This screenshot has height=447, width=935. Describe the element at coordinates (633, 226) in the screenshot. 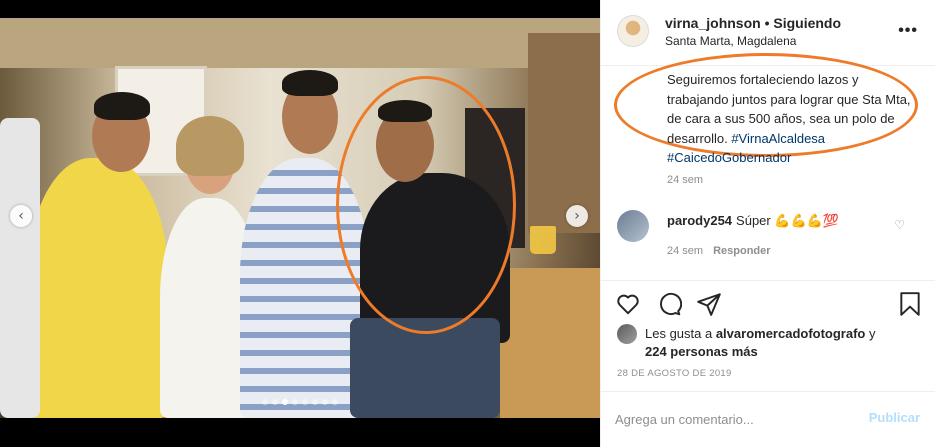

I see `commenter-avatar` at that location.